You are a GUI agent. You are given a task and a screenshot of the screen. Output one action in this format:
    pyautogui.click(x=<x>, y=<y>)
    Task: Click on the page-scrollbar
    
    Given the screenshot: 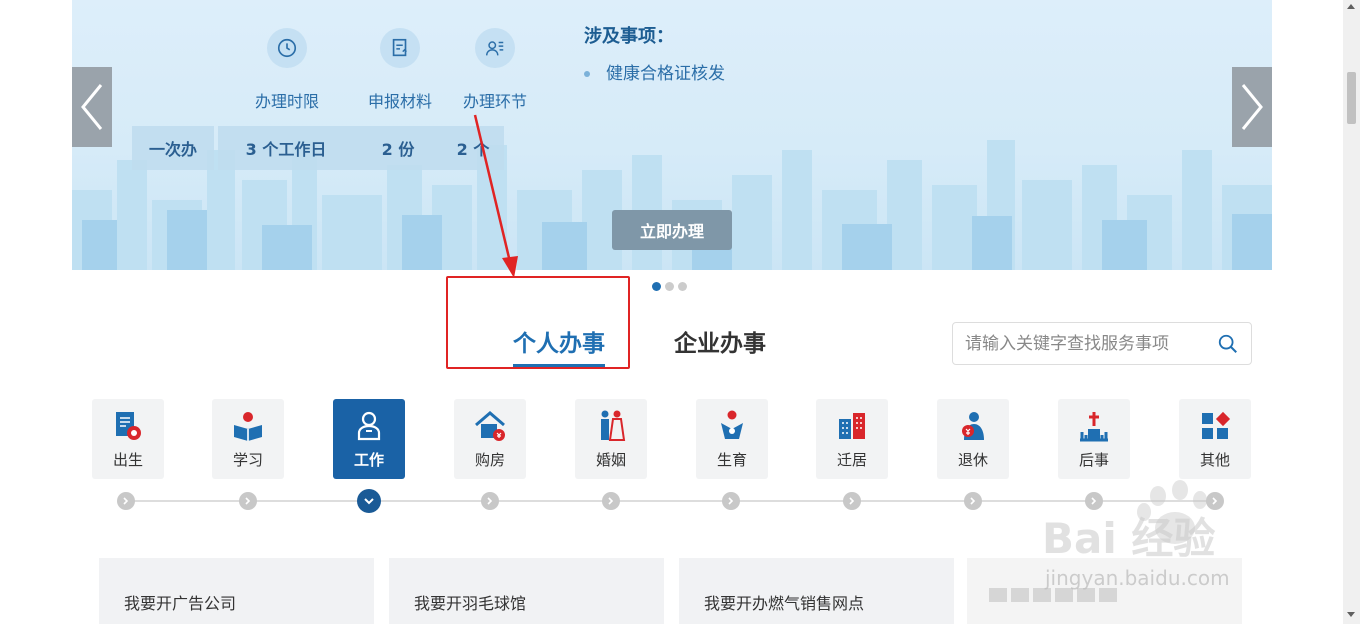 What is the action you would take?
    pyautogui.click(x=1351, y=312)
    